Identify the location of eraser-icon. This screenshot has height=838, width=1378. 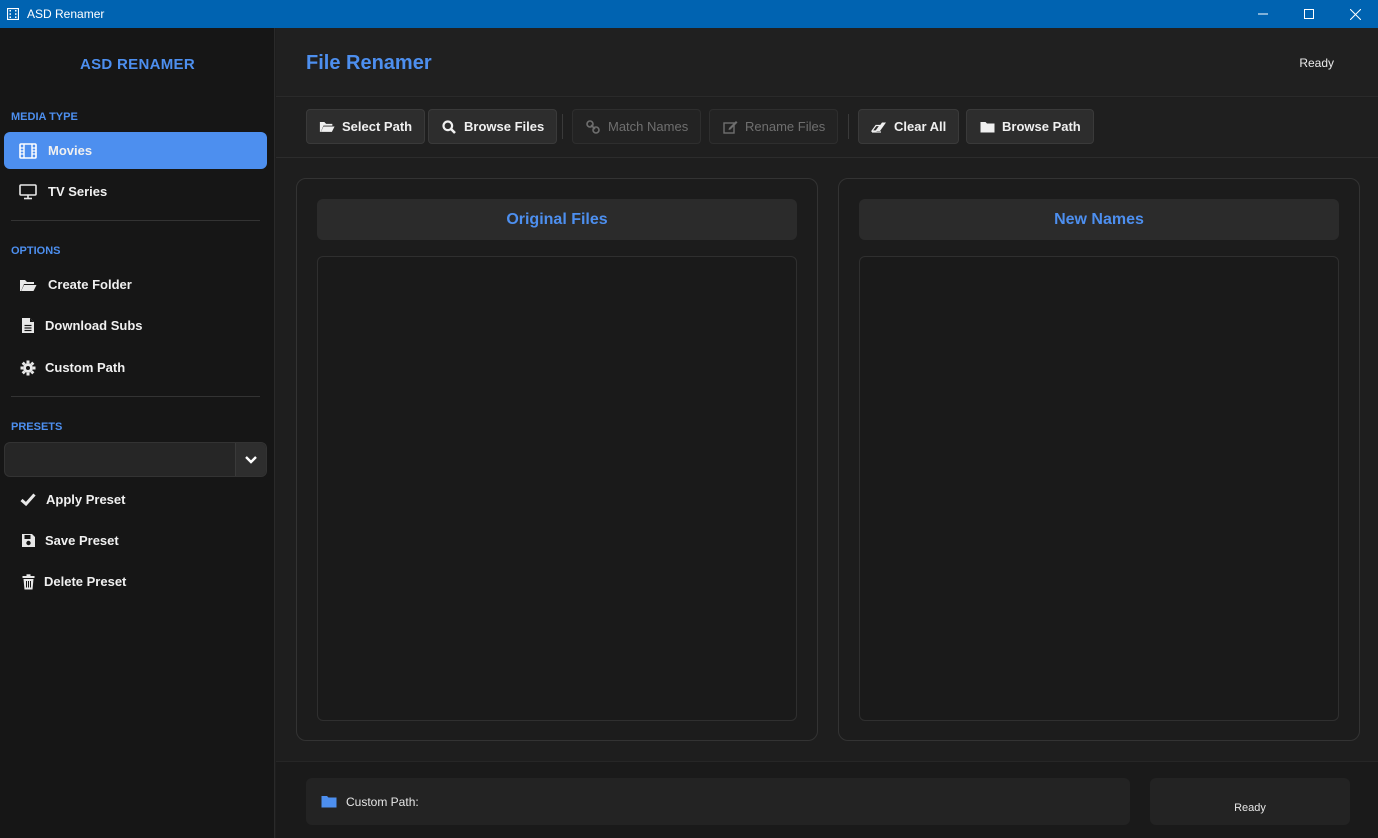
(879, 127).